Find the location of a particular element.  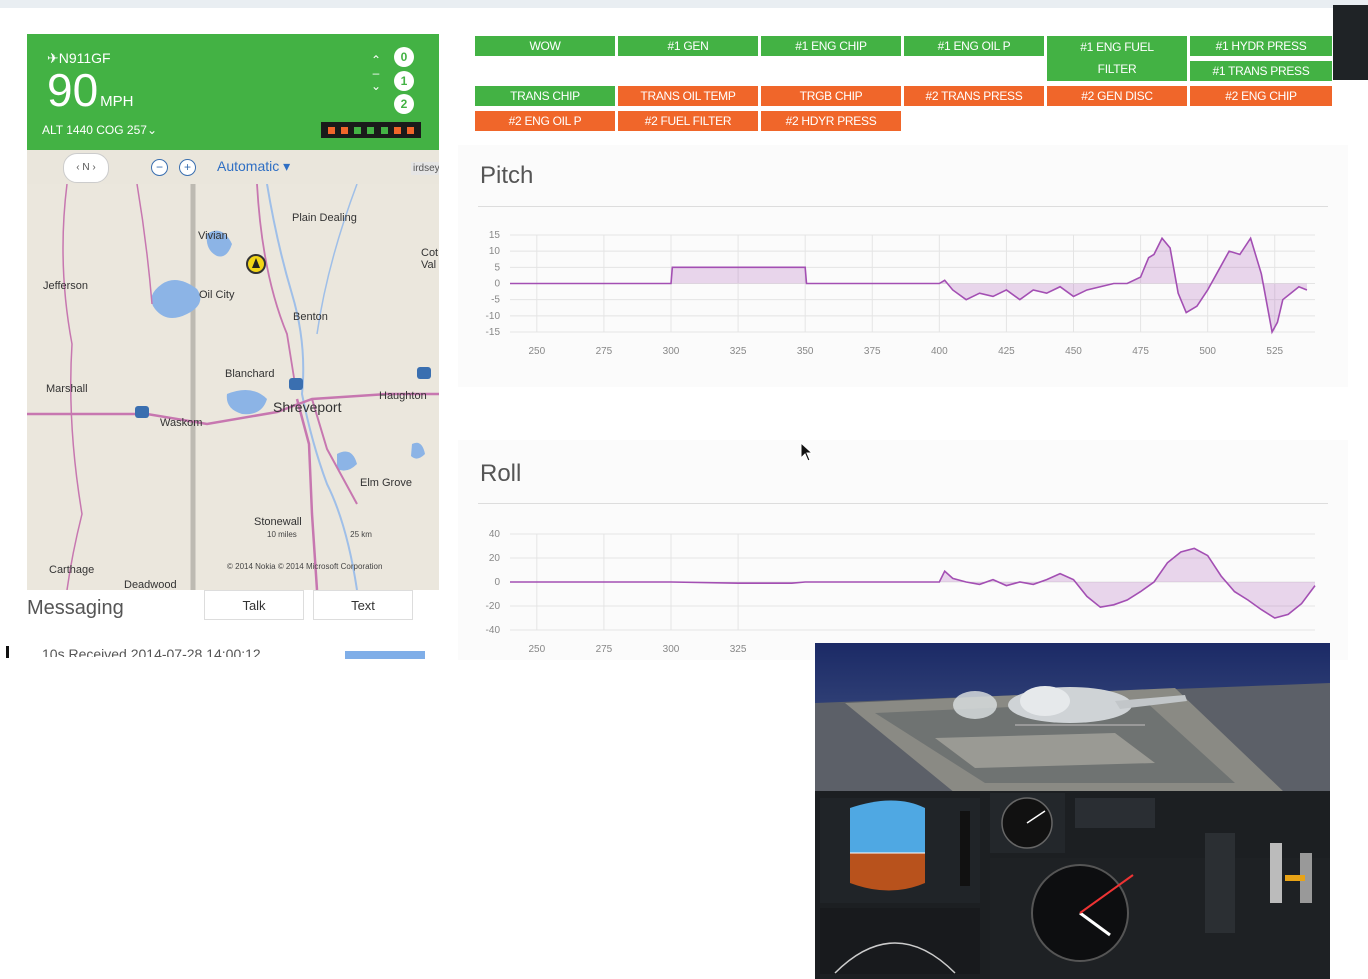

warning-1-hydr-press: #1 HYDR PRESS is located at coordinates (1261, 46).